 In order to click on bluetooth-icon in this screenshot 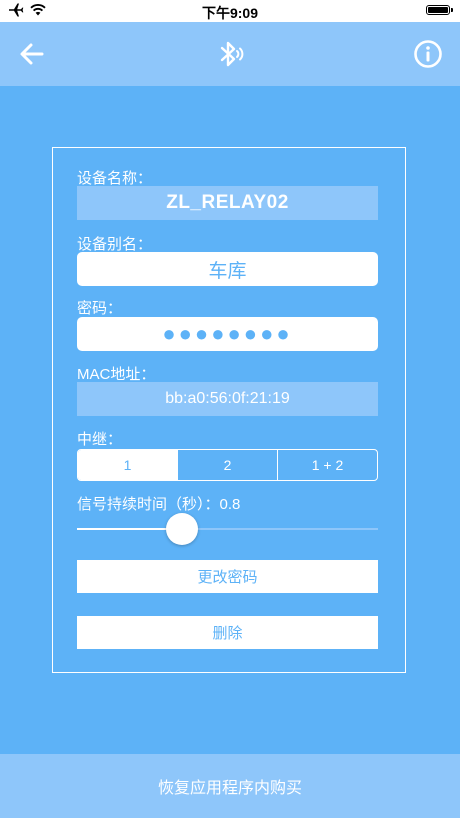, I will do `click(232, 54)`.